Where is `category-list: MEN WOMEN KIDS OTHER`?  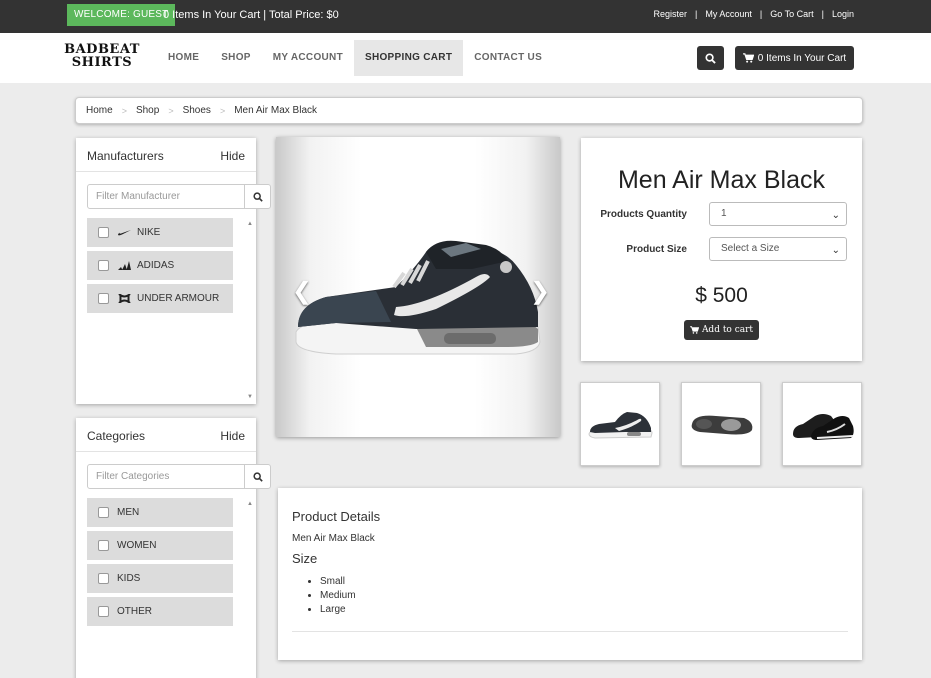 category-list: MEN WOMEN KIDS OTHER is located at coordinates (160, 564).